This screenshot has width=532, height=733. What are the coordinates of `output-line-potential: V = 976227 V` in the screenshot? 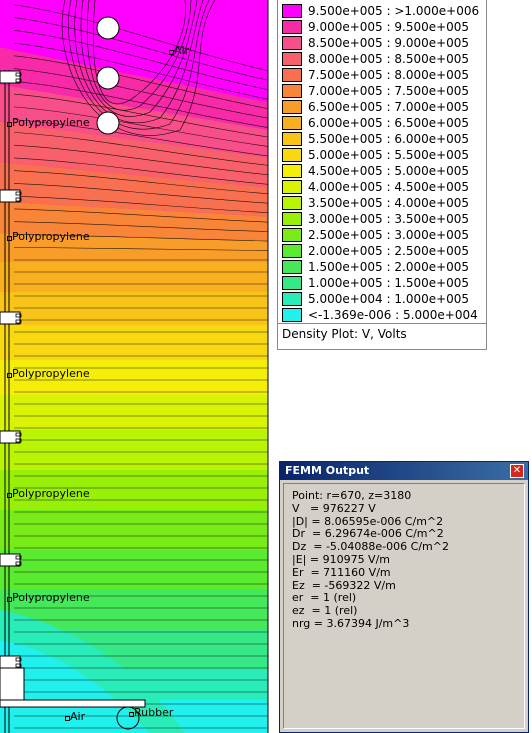 It's located at (334, 508).